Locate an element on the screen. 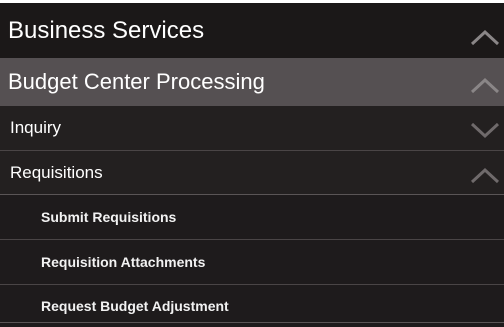 This screenshot has width=504, height=327. submenu-item-label: Submit Requisitions is located at coordinates (109, 217).